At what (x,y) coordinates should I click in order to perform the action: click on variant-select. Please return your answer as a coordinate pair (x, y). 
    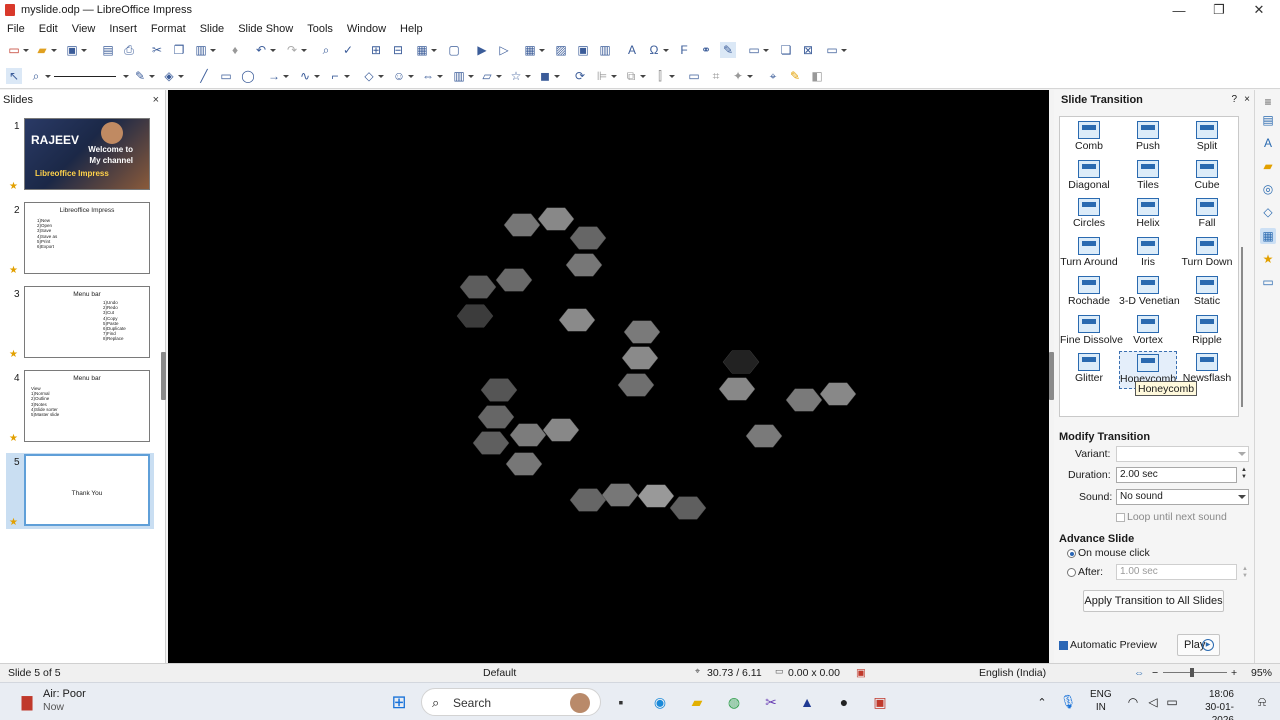
    Looking at the image, I should click on (1182, 454).